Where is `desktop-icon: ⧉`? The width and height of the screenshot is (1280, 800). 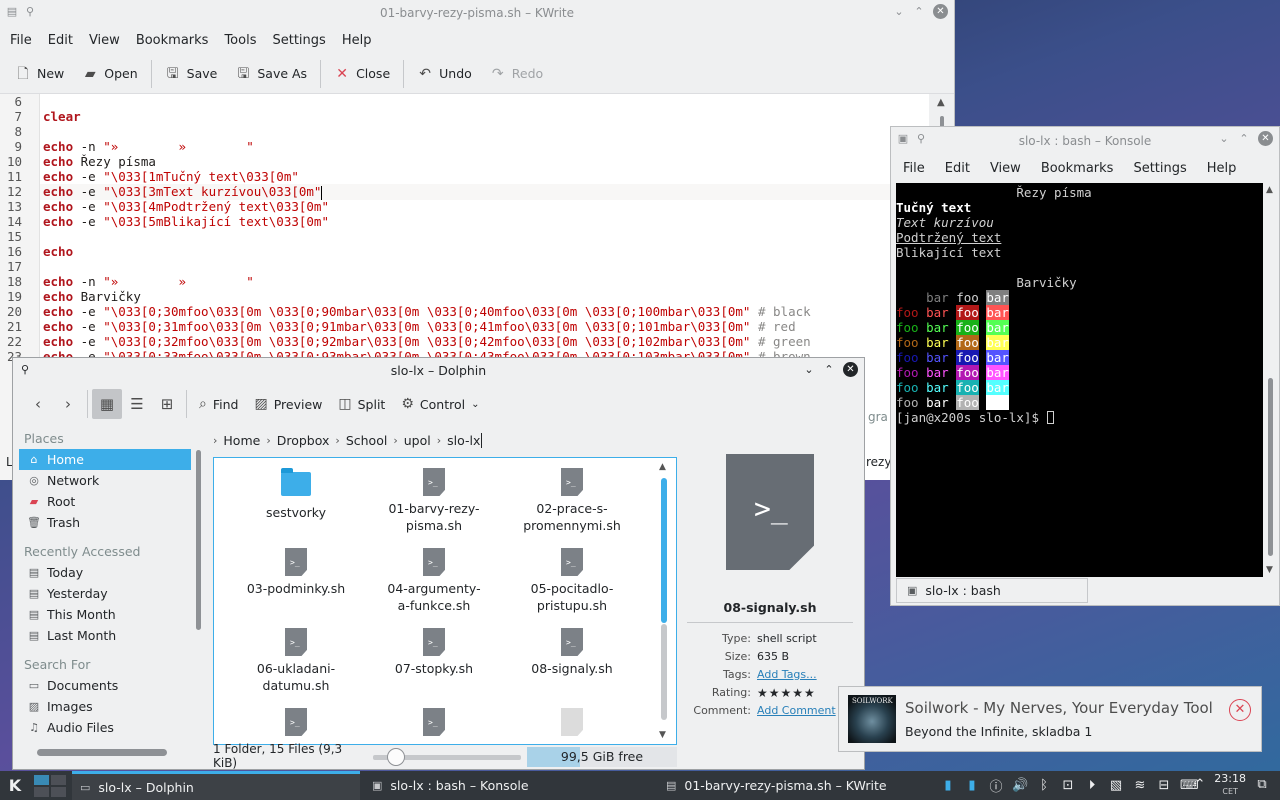
desktop-icon: ⧉ is located at coordinates (1262, 784).